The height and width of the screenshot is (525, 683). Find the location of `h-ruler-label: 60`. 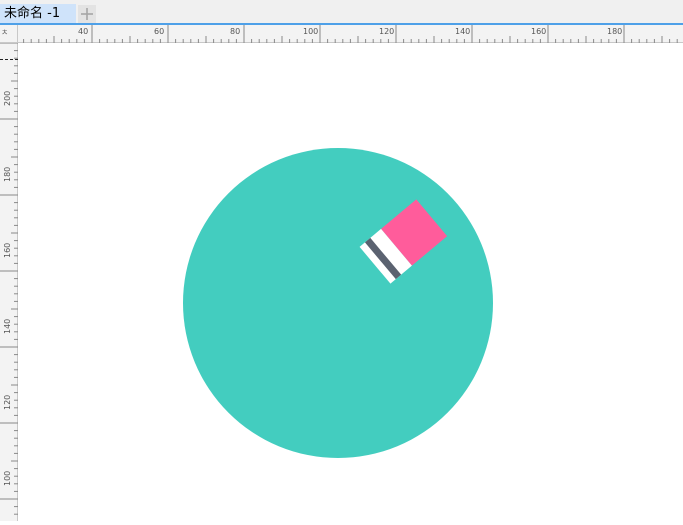

h-ruler-label: 60 is located at coordinates (159, 31).